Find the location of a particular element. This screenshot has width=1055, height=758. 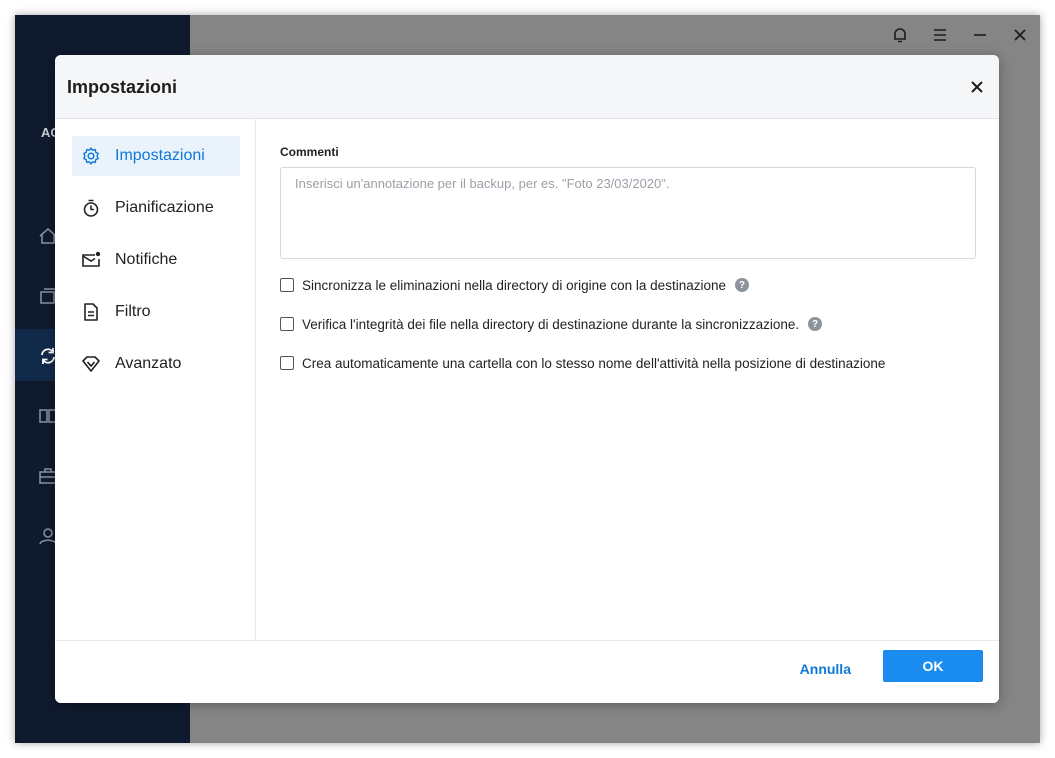

create-folder-checkbox is located at coordinates (287, 363).